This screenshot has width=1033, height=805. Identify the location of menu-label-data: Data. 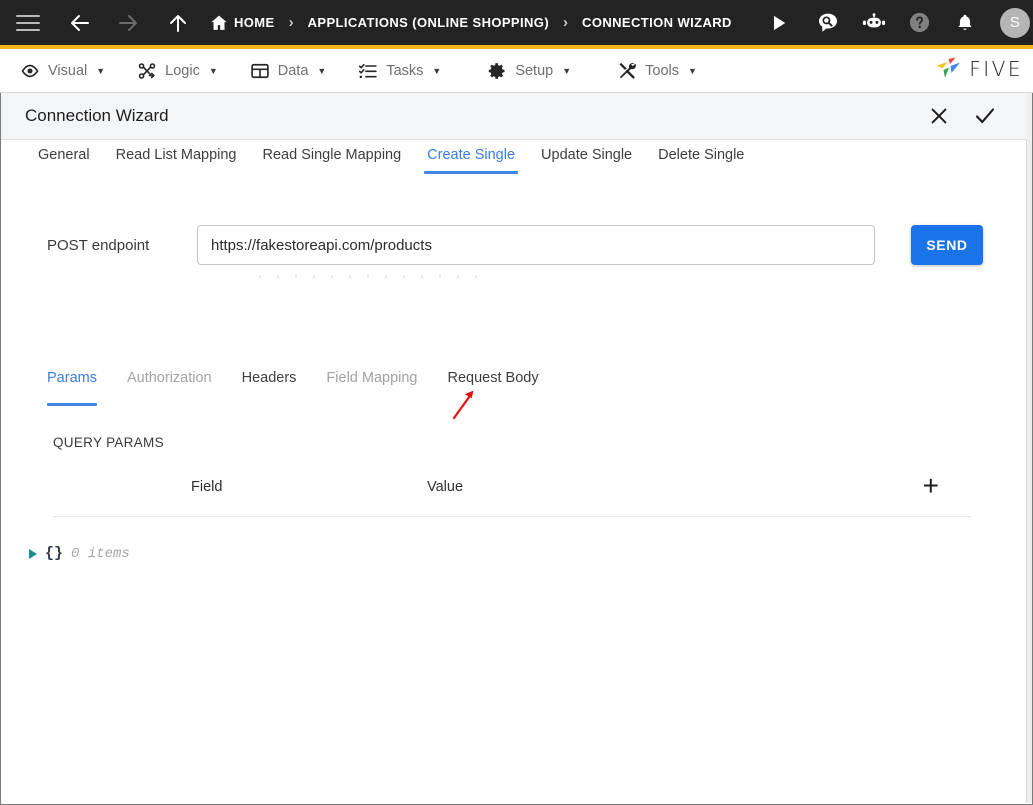
(293, 70).